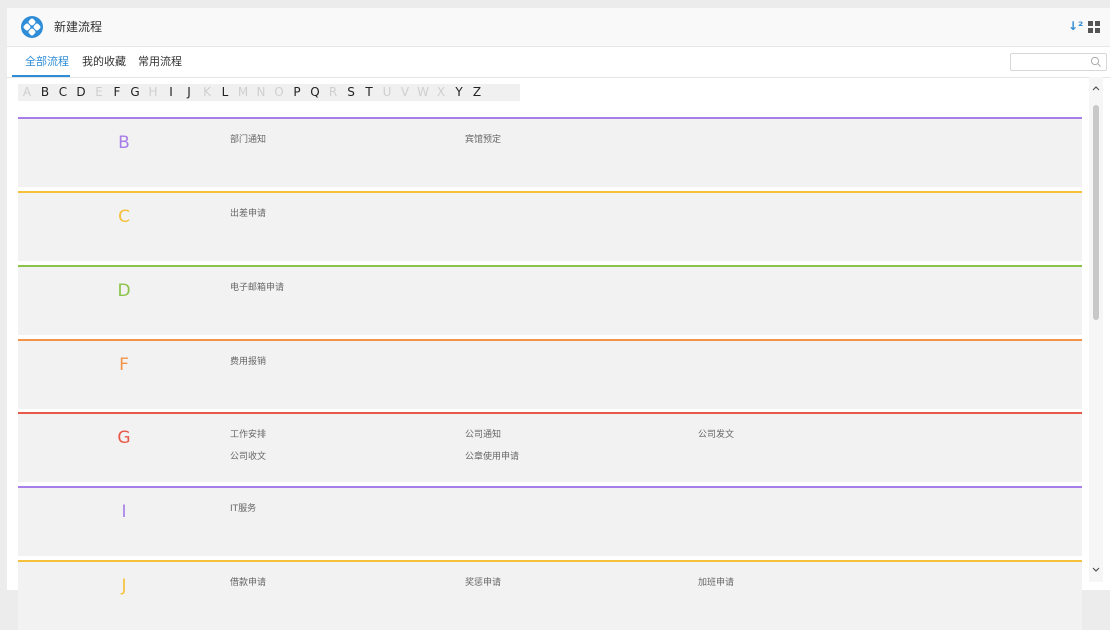  Describe the element at coordinates (135, 92) in the screenshot. I see `alpha-letter-g: G` at that location.